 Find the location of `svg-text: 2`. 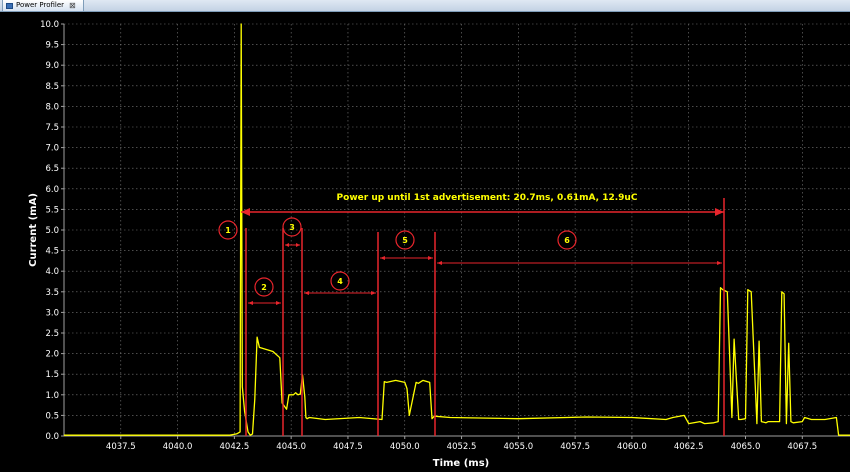

svg-text: 2 is located at coordinates (264, 287).